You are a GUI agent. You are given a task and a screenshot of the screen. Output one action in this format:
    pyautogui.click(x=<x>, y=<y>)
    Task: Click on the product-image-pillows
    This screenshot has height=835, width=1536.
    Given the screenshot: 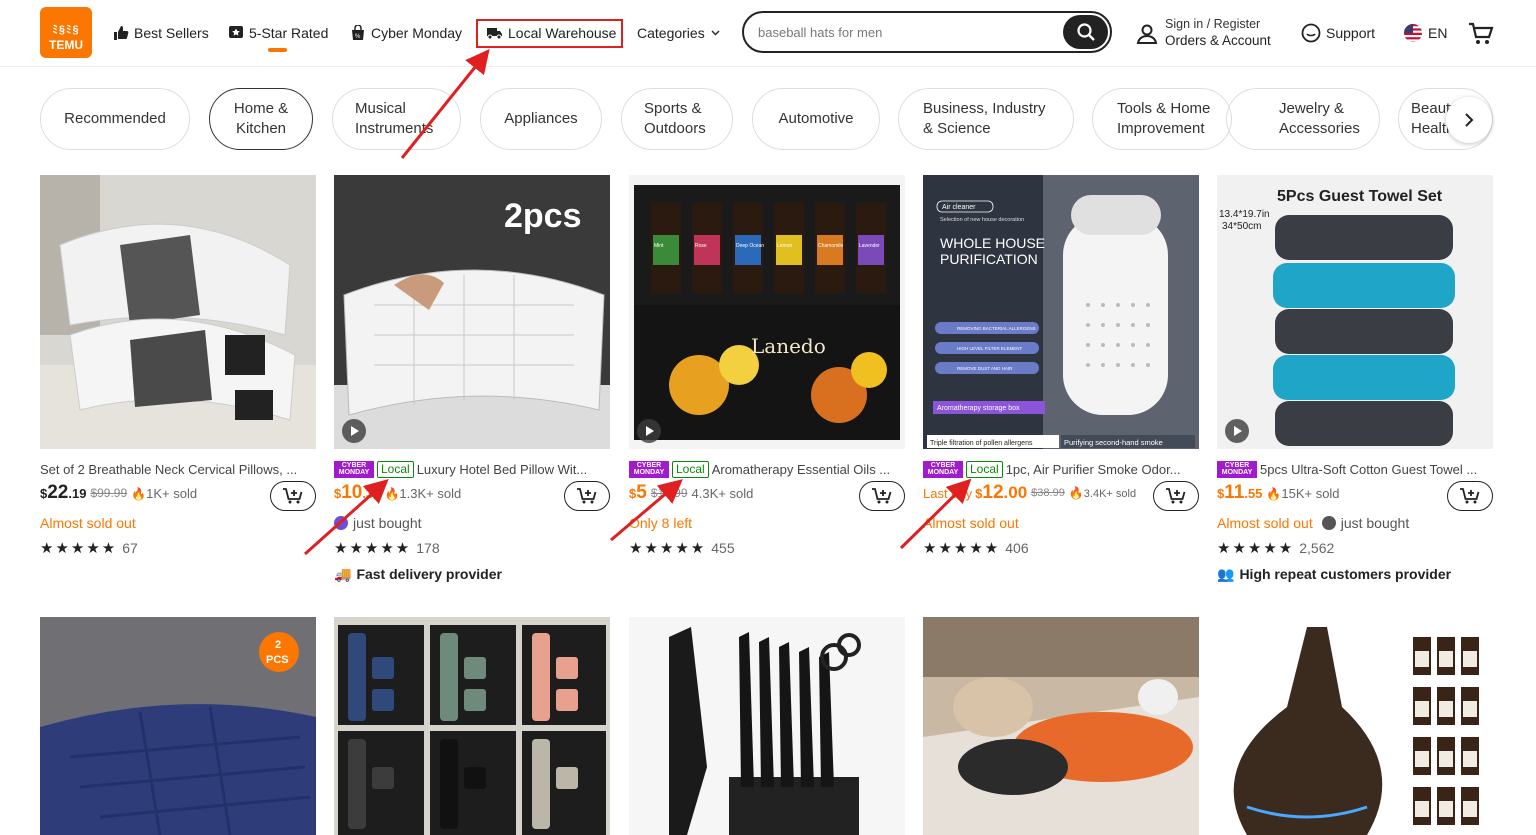 What is the action you would take?
    pyautogui.click(x=178, y=312)
    